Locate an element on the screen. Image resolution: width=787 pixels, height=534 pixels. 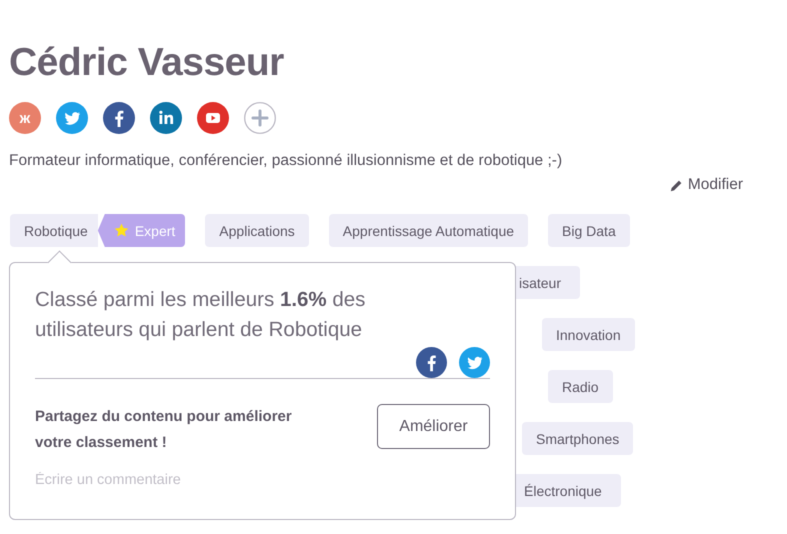
topic-tag: Applications is located at coordinates (257, 230).